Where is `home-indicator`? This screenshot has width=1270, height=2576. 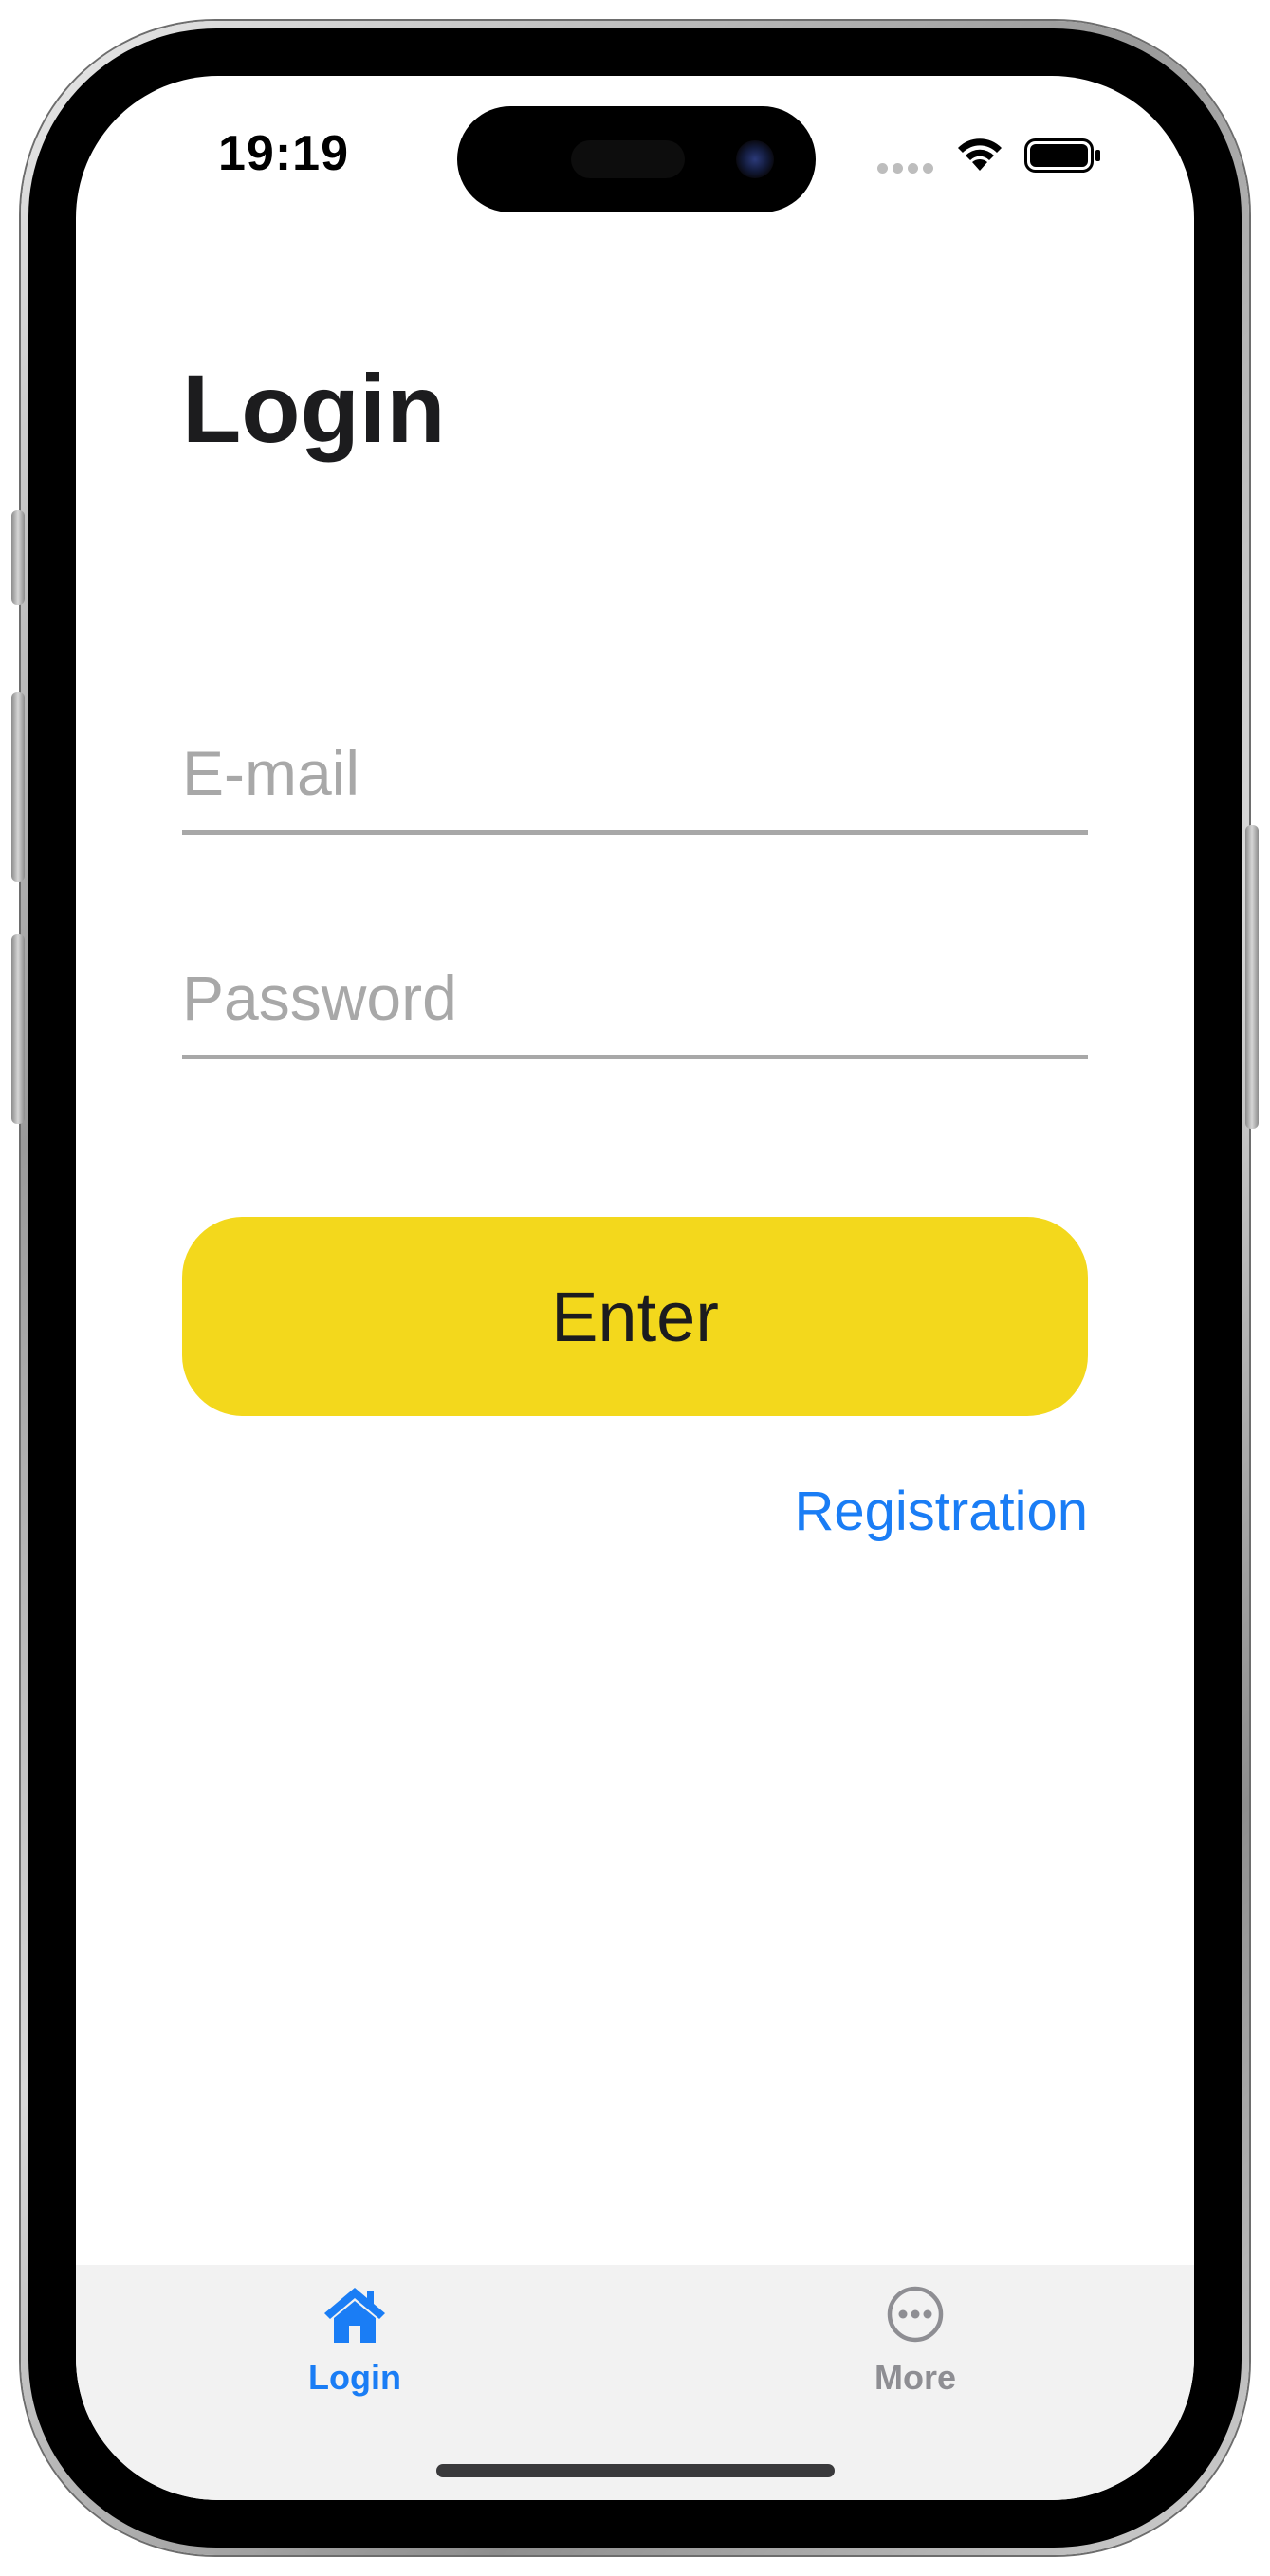
home-indicator is located at coordinates (635, 2470).